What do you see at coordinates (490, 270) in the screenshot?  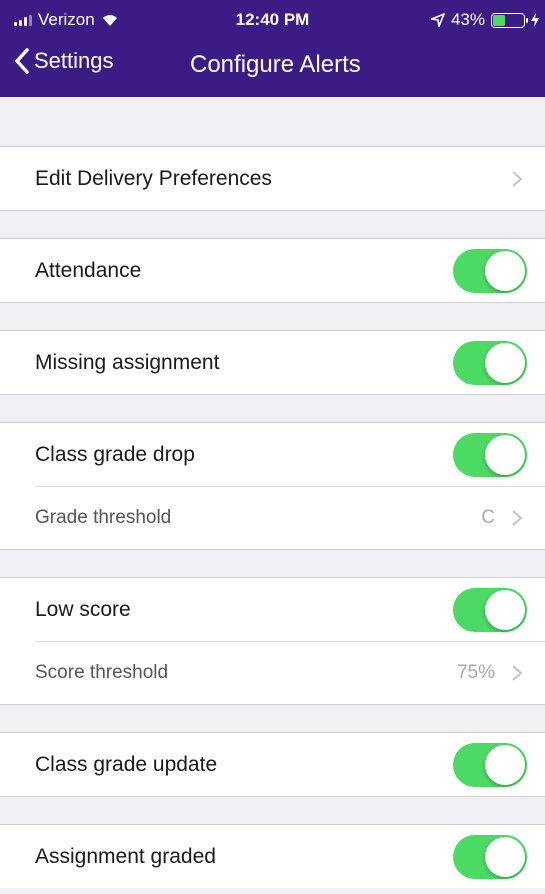 I see `attendance-toggle` at bounding box center [490, 270].